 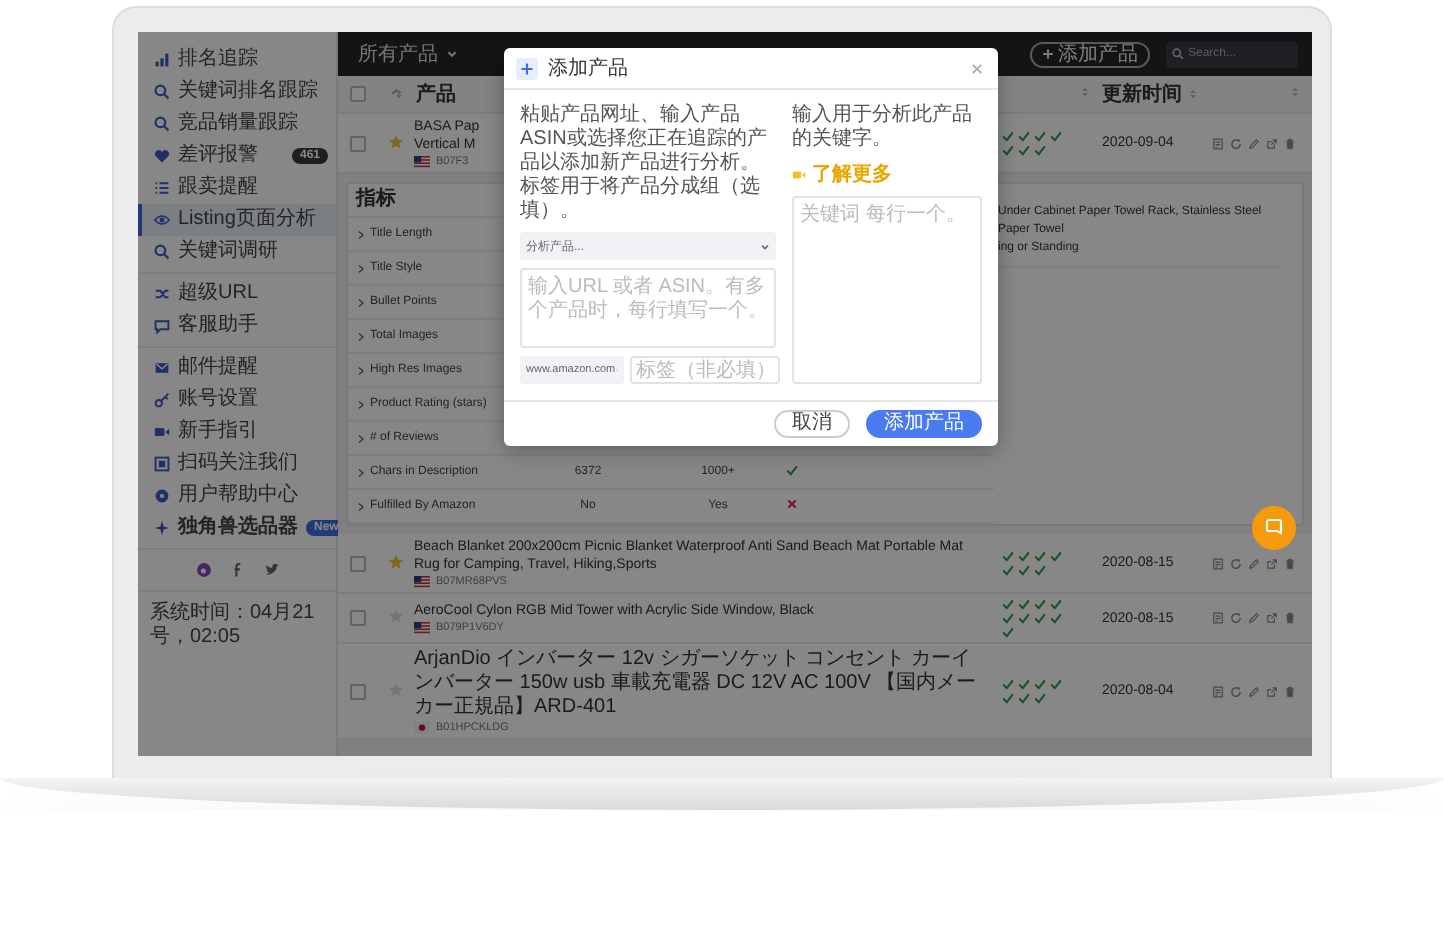 I want to click on filter-dropdown: 所有产品, so click(x=408, y=54).